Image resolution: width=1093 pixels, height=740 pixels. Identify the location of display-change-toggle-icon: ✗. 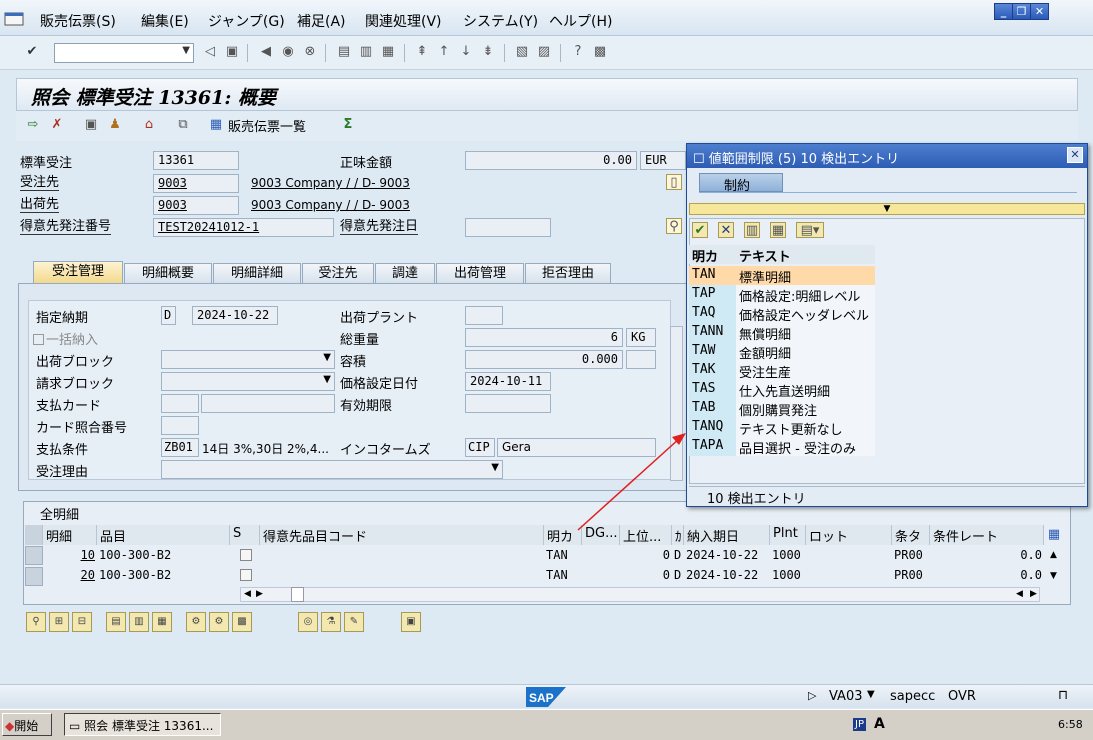
(57, 125).